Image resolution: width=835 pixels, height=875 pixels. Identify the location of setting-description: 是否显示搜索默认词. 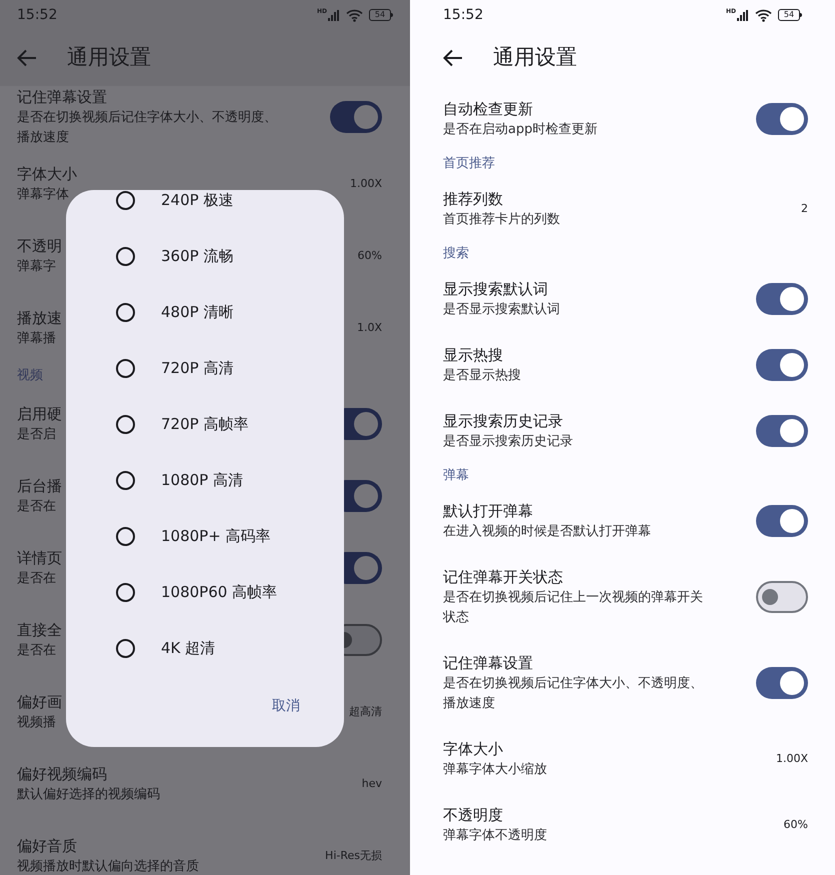
(501, 310).